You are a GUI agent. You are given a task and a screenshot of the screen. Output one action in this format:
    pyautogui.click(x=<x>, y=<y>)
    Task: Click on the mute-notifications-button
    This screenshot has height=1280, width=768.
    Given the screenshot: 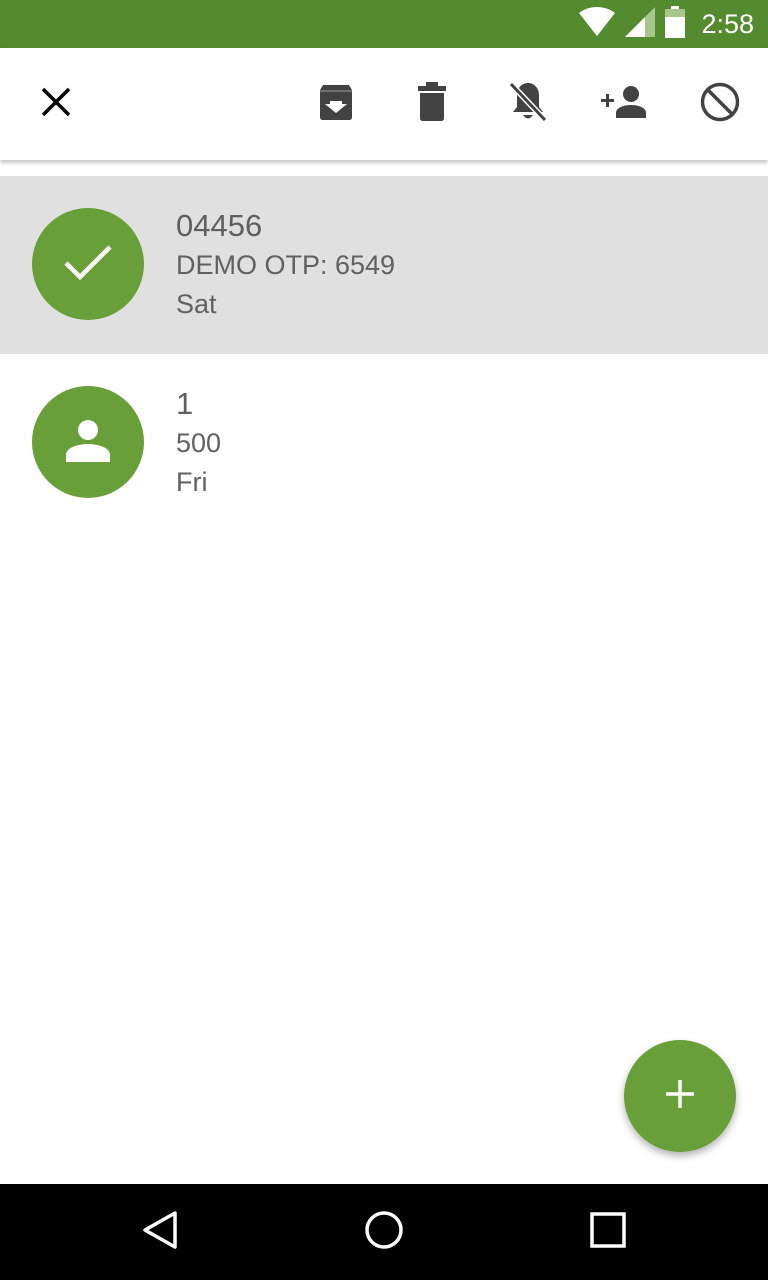 What is the action you would take?
    pyautogui.click(x=528, y=104)
    